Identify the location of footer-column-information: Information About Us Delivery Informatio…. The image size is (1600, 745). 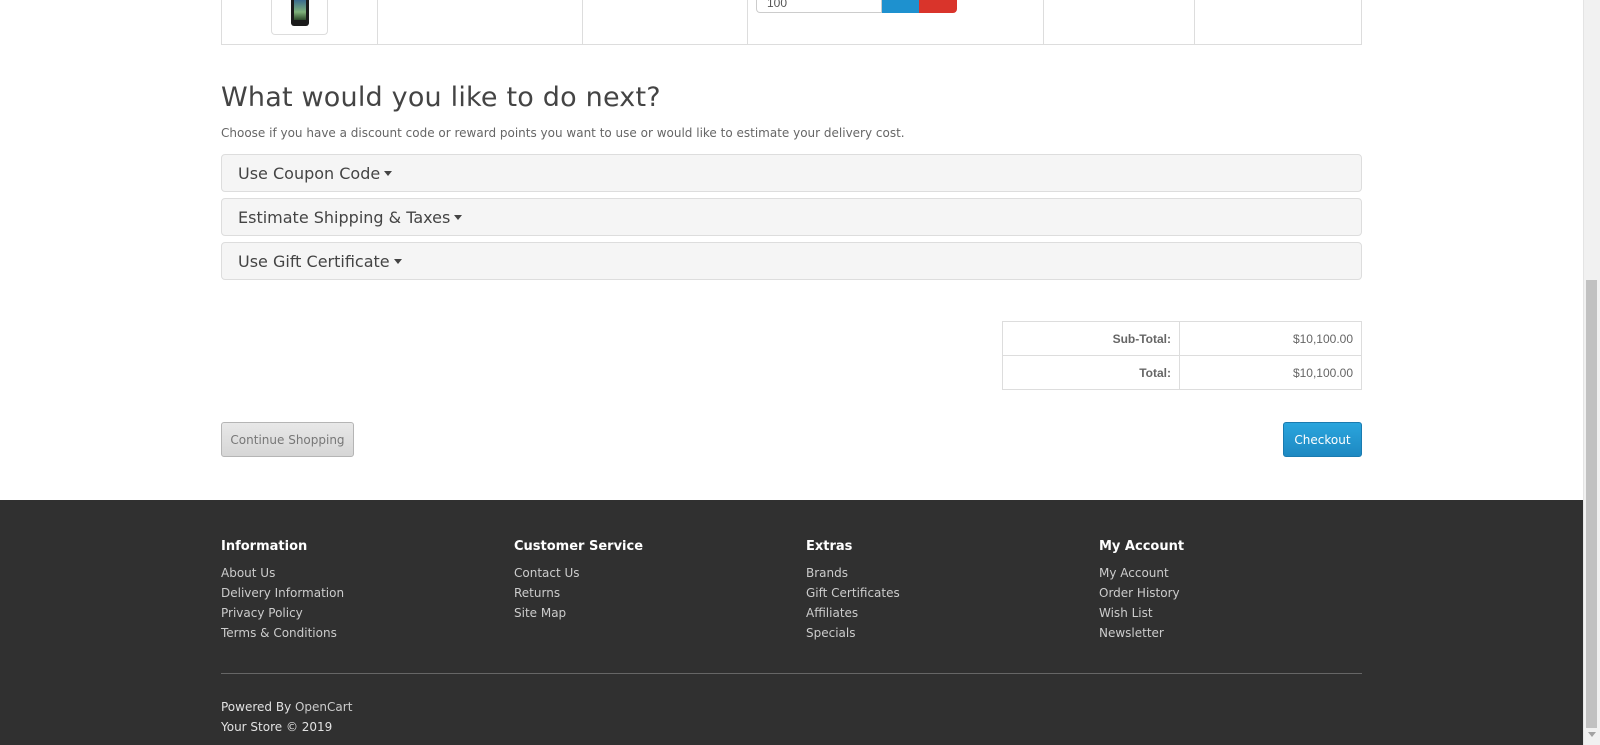
(361, 591).